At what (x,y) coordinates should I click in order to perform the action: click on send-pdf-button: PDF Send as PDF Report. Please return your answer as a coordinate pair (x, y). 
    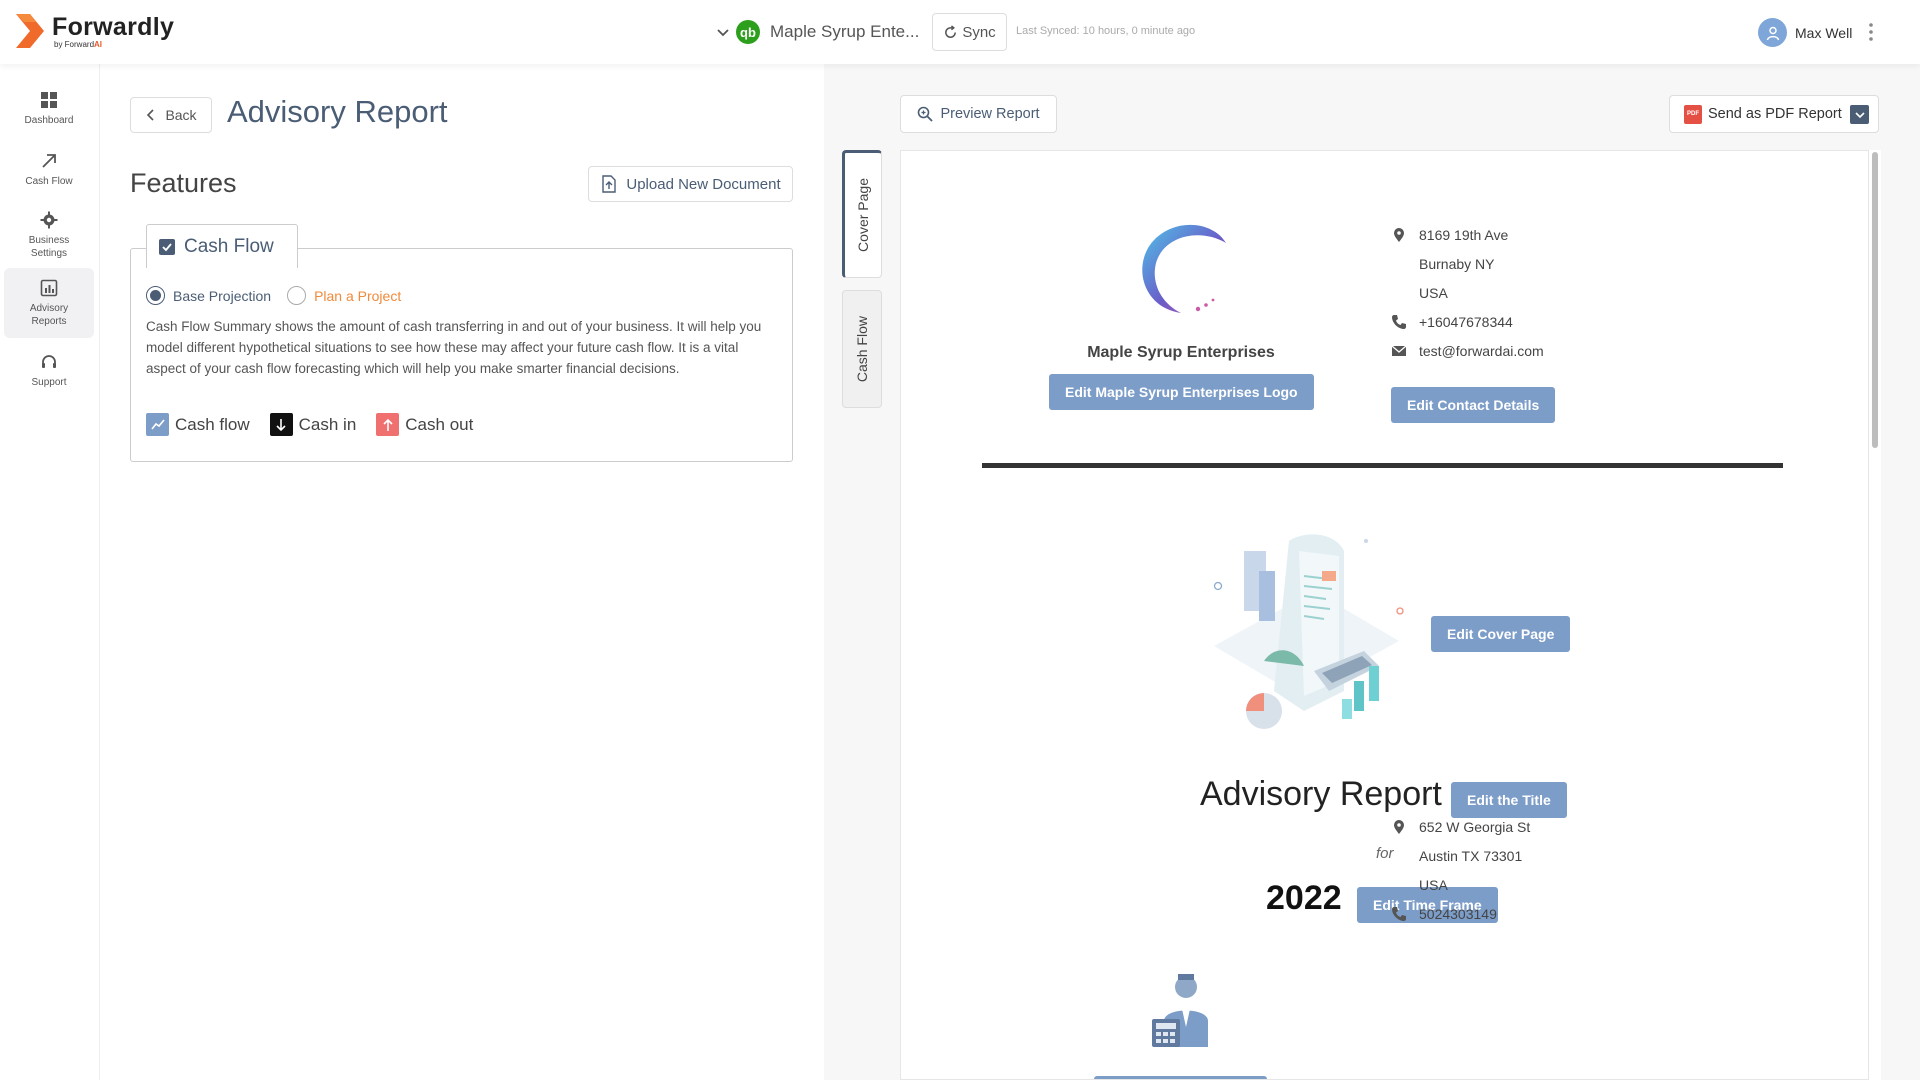
    Looking at the image, I should click on (1774, 114).